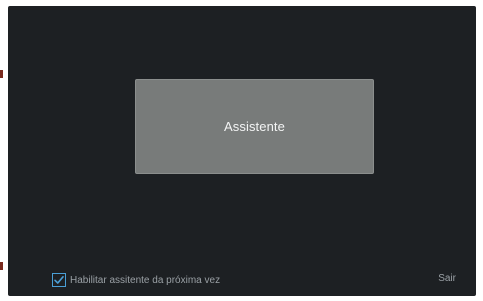 The image size is (483, 301). I want to click on checkmark-icon, so click(59, 280).